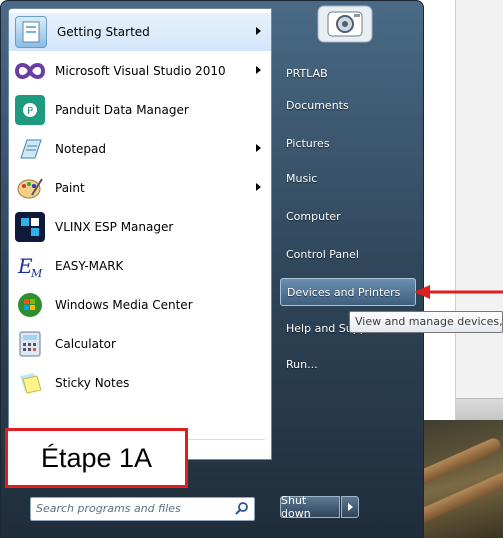 The image size is (503, 538). What do you see at coordinates (122, 110) in the screenshot?
I see `program-label: Panduit Data Manager` at bounding box center [122, 110].